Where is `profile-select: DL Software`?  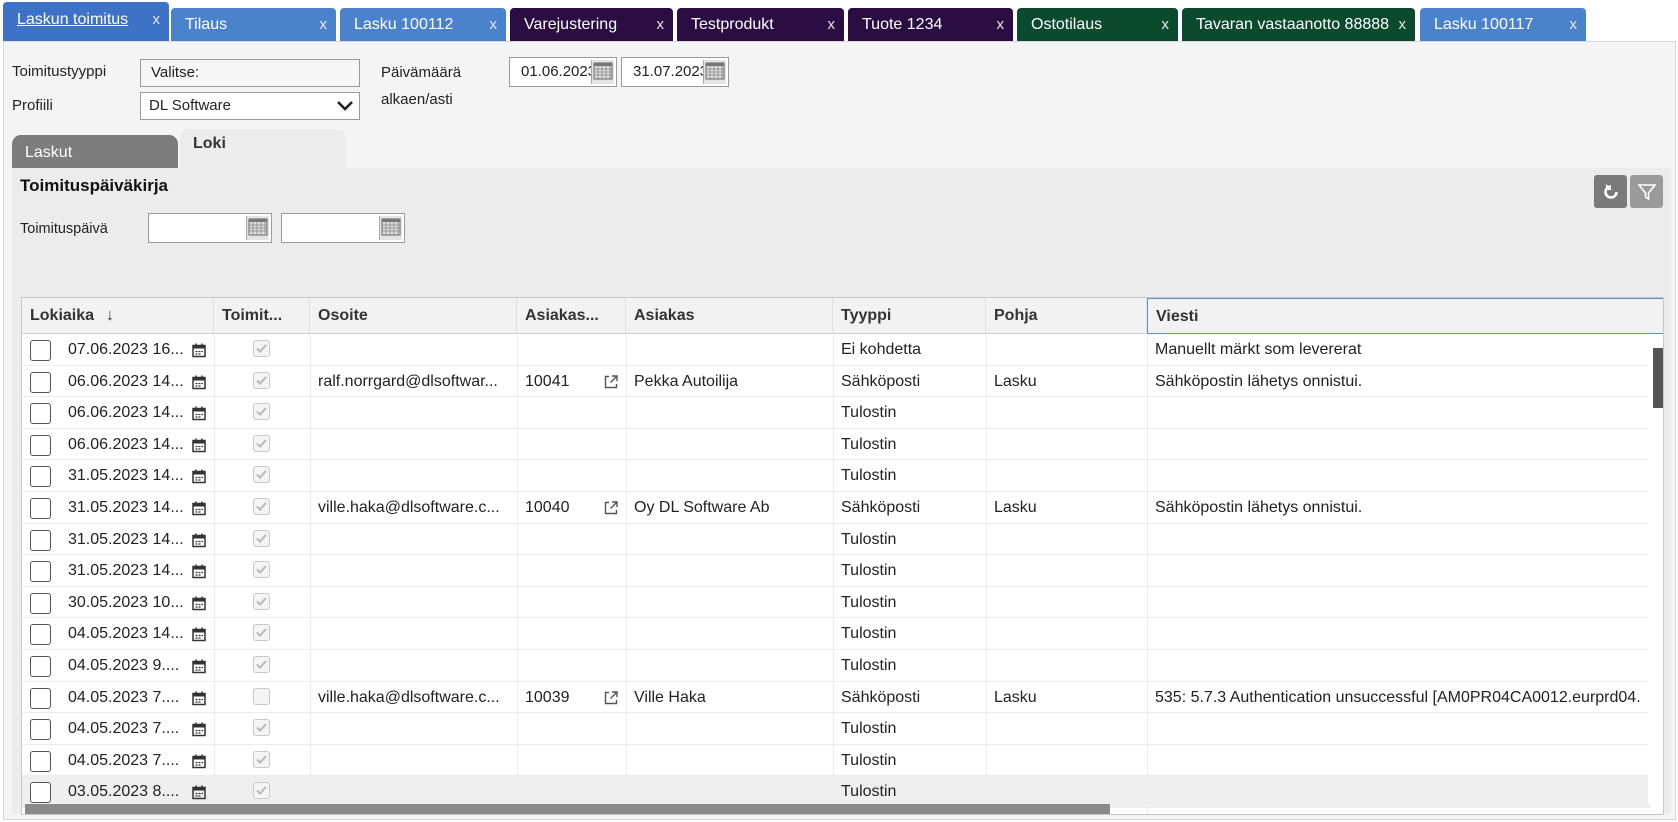
profile-select: DL Software is located at coordinates (250, 106).